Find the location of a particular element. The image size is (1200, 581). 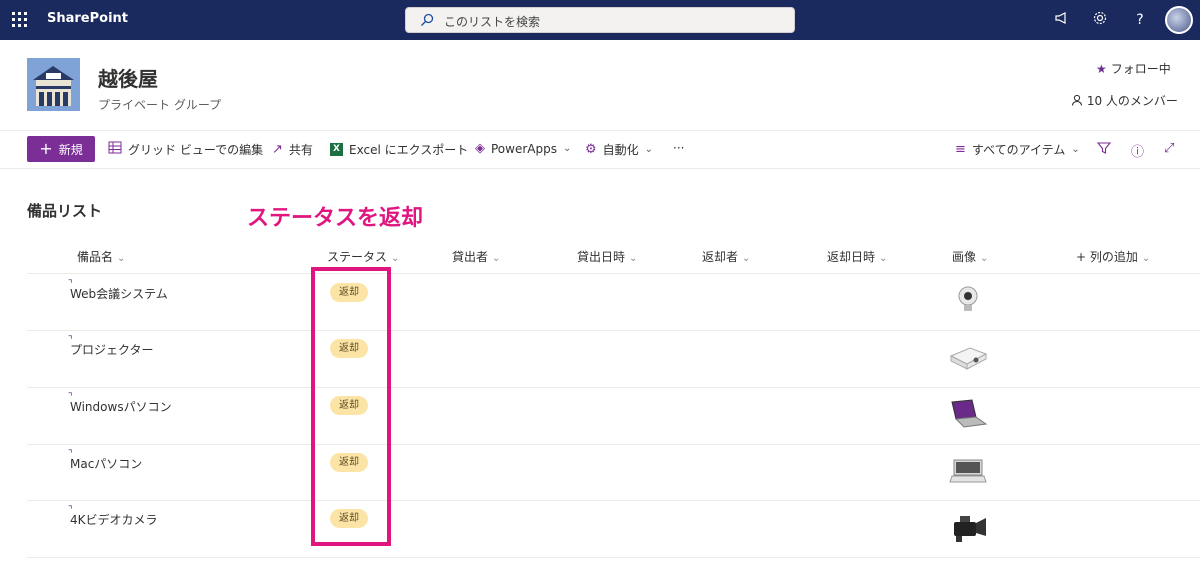

automate-button: ⚙ 自動化 ⌄ is located at coordinates (619, 149).